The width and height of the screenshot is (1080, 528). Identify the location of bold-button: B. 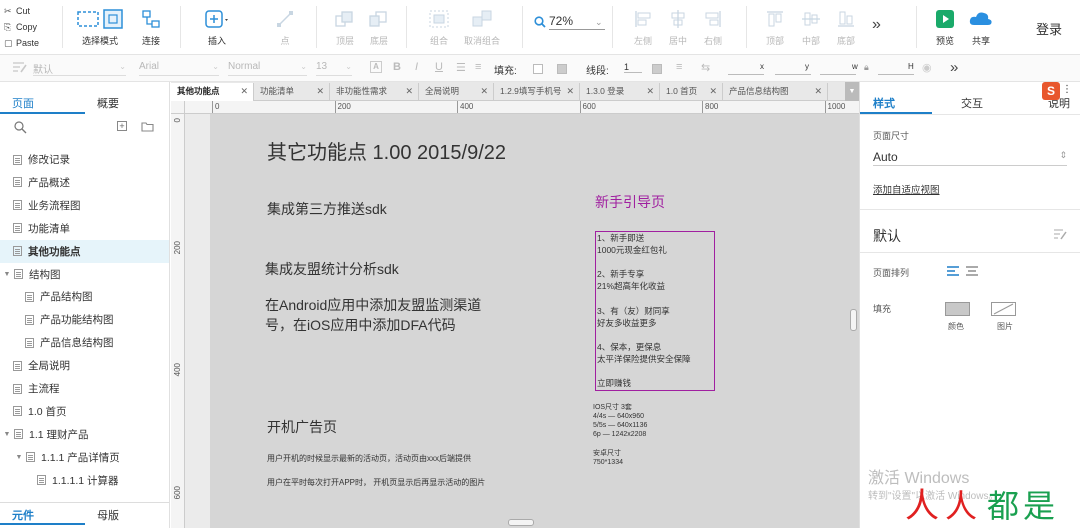
(397, 67).